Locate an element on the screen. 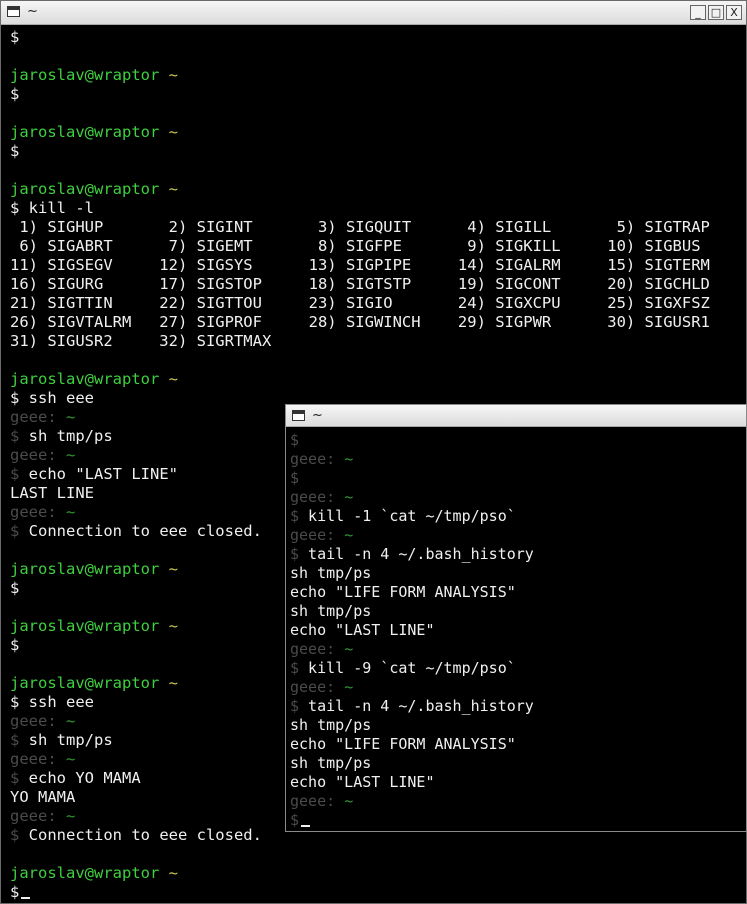 This screenshot has height=904, width=747. command-line: kill -1 `cat ~/tmp/pso` is located at coordinates (407, 516).